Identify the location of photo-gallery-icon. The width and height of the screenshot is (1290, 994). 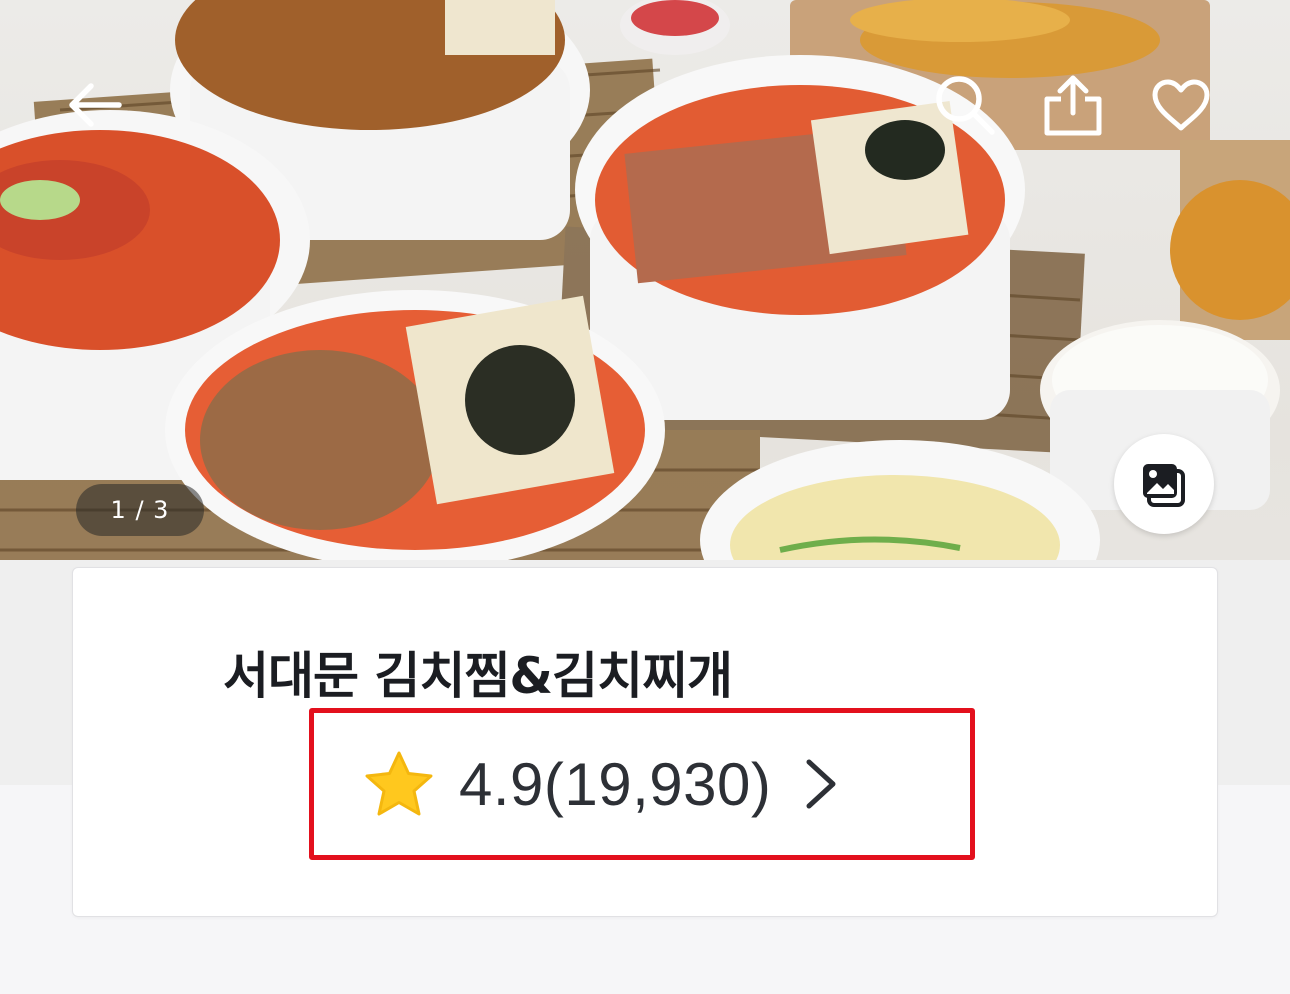
(1164, 485).